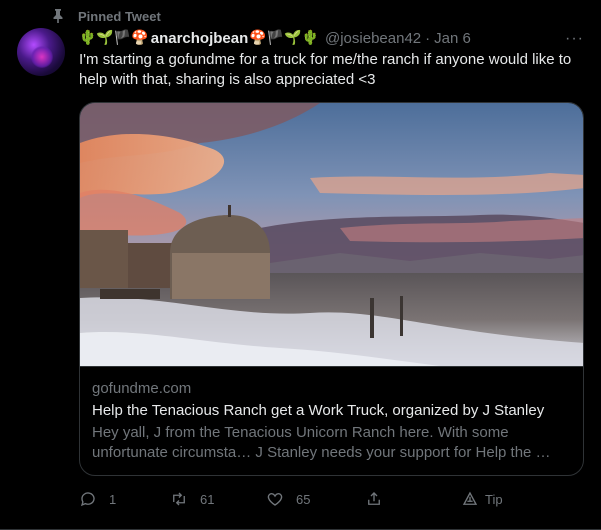 This screenshot has width=601, height=530. Describe the element at coordinates (113, 499) in the screenshot. I see `reply-count: 1` at that location.